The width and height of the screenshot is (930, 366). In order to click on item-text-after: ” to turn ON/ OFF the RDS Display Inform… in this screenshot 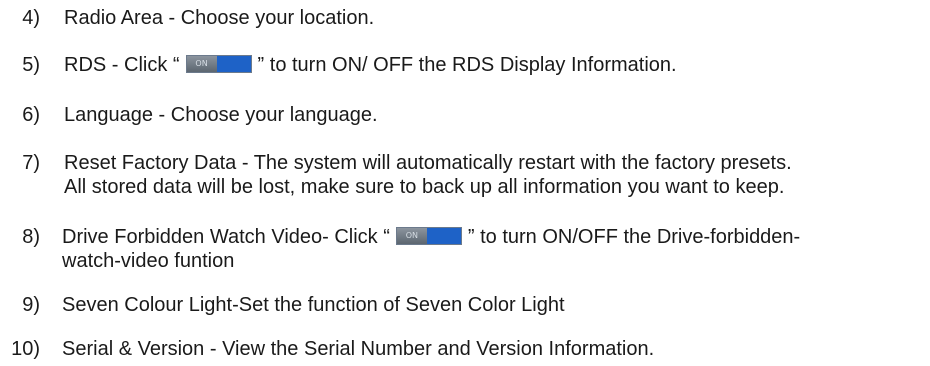, I will do `click(467, 65)`.